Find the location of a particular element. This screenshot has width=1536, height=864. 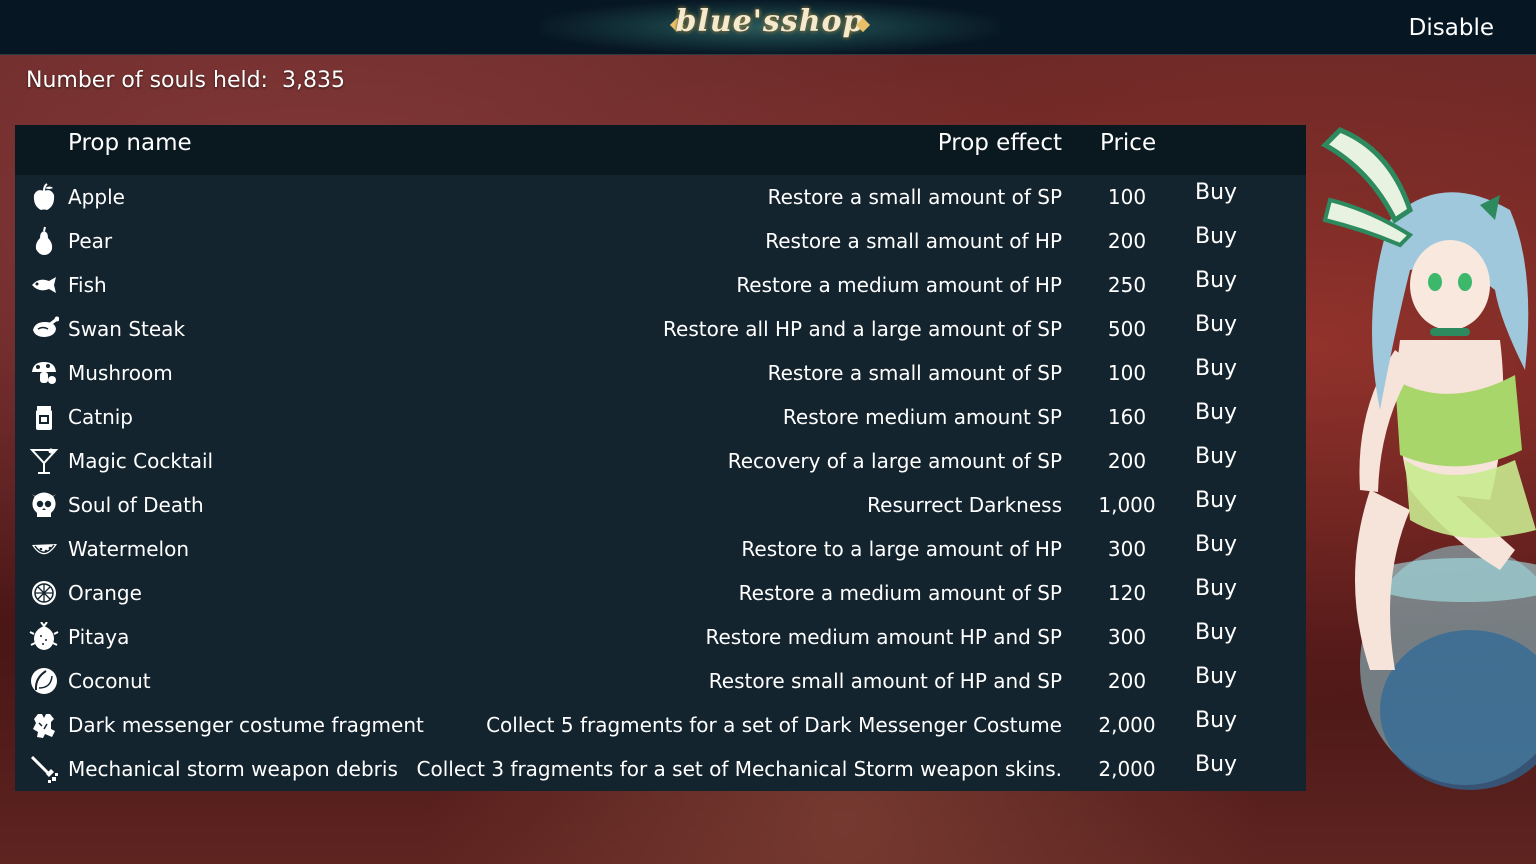

prop-name: Magic Cocktail is located at coordinates (141, 461).